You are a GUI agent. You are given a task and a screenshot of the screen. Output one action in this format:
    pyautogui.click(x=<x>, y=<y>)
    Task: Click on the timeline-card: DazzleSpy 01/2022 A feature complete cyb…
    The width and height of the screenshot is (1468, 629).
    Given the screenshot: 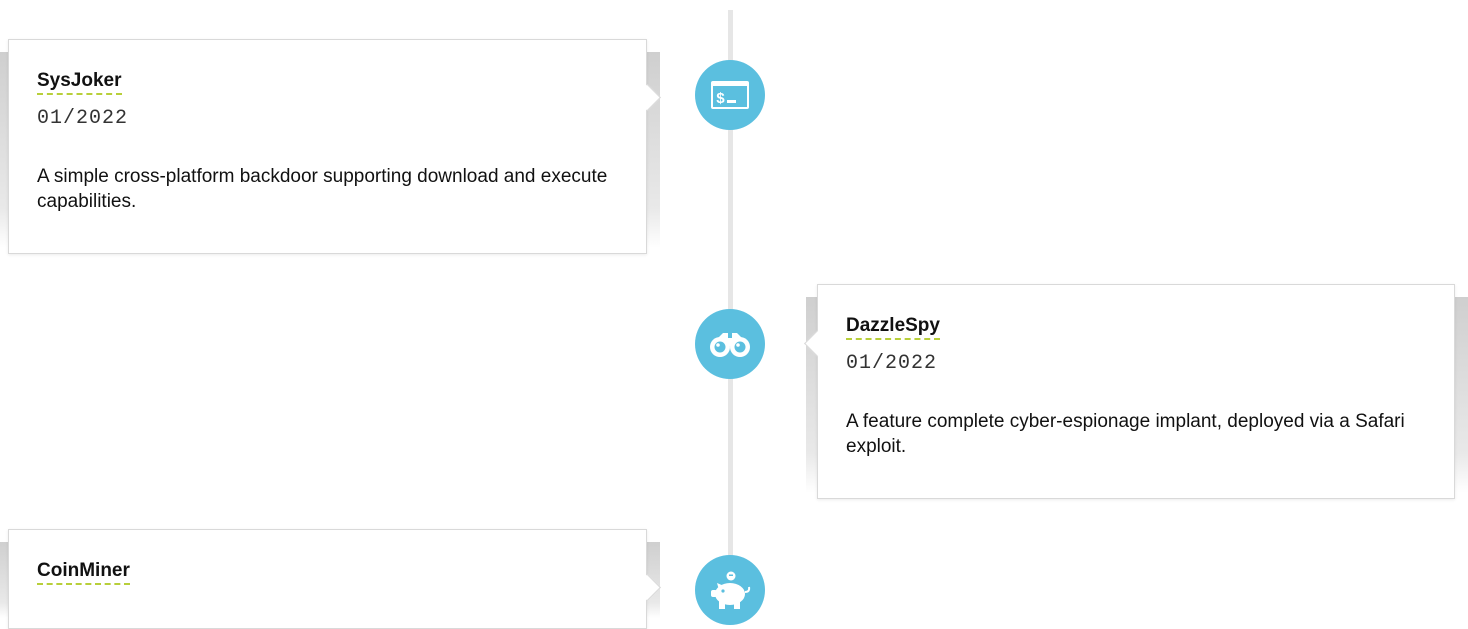 What is the action you would take?
    pyautogui.click(x=1136, y=391)
    